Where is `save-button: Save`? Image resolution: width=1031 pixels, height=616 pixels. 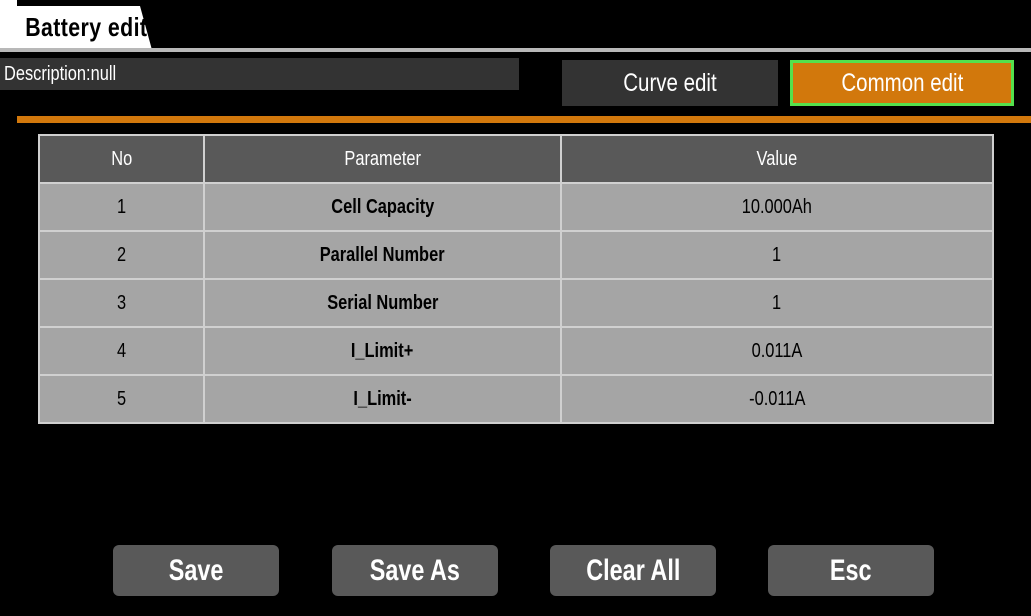 save-button: Save is located at coordinates (196, 570).